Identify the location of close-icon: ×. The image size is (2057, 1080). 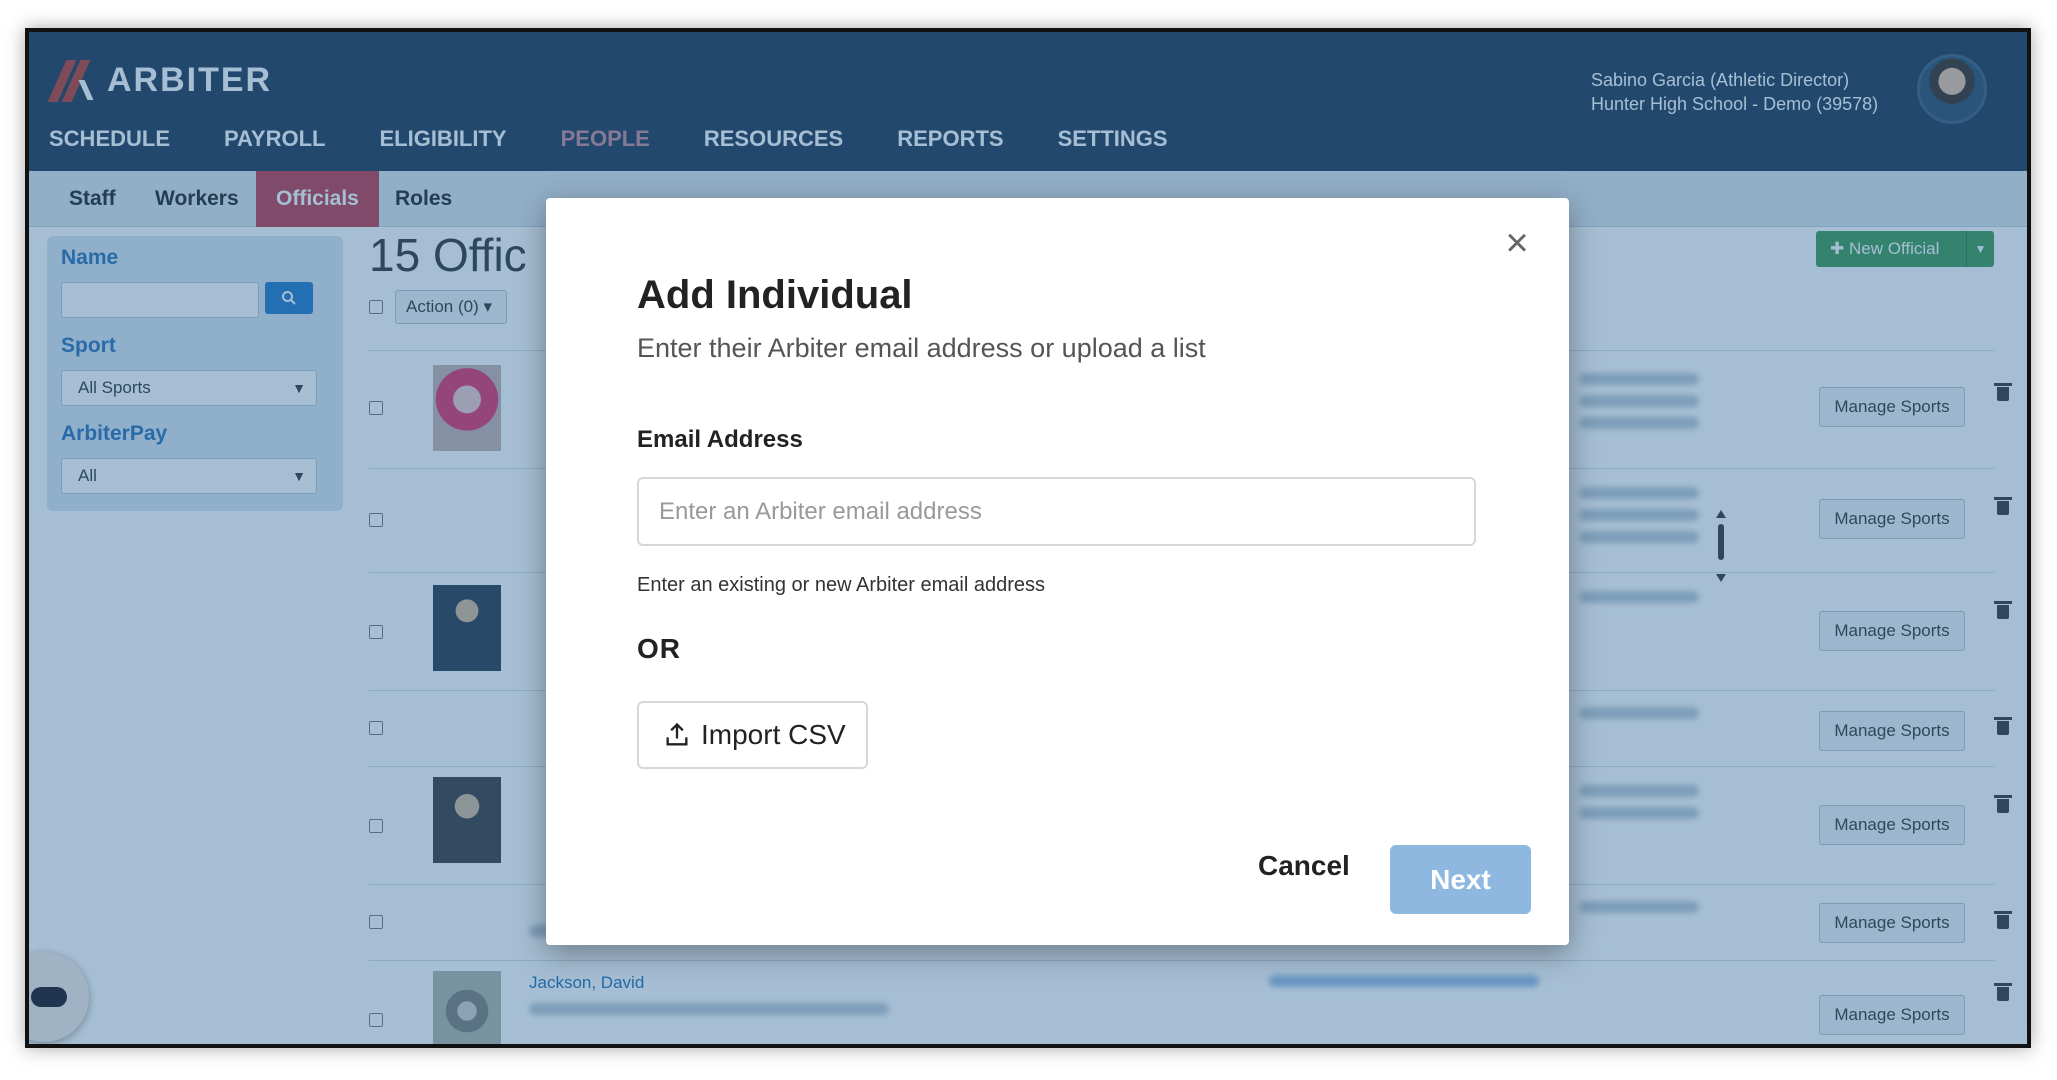
(1517, 243).